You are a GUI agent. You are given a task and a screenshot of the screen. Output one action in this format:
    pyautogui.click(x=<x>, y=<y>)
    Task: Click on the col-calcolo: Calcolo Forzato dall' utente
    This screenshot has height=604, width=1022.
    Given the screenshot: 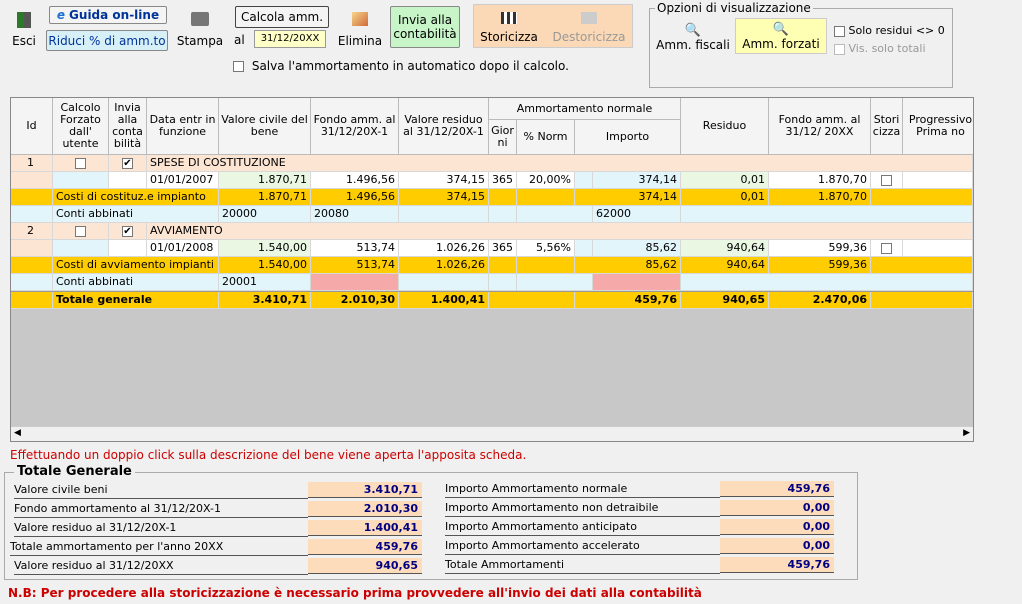 What is the action you would take?
    pyautogui.click(x=81, y=126)
    